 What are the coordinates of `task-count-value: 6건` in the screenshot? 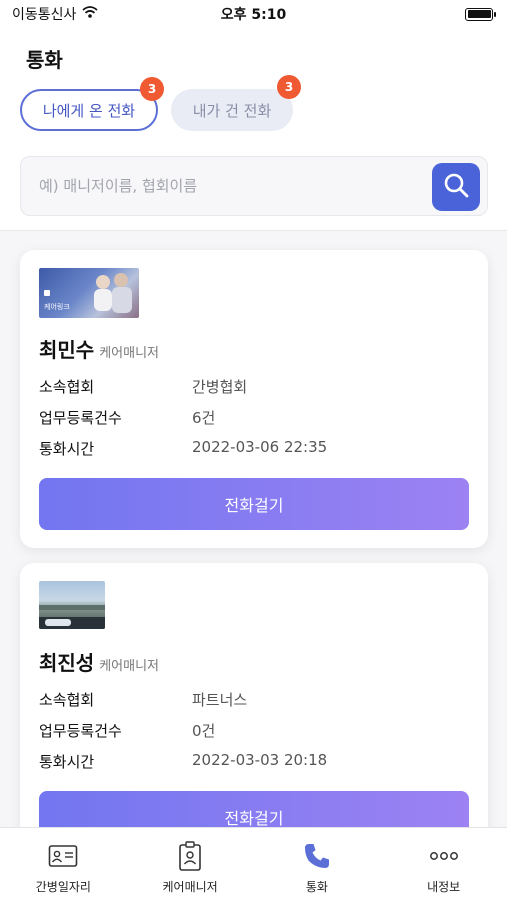 It's located at (204, 418).